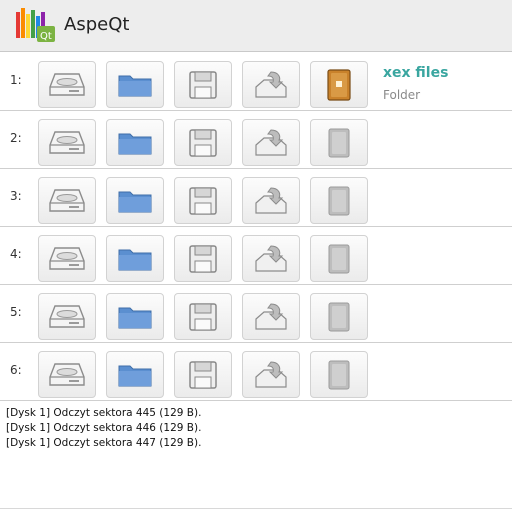 This screenshot has height=512, width=512. I want to click on disk-slot-2: 2:, so click(256, 140).